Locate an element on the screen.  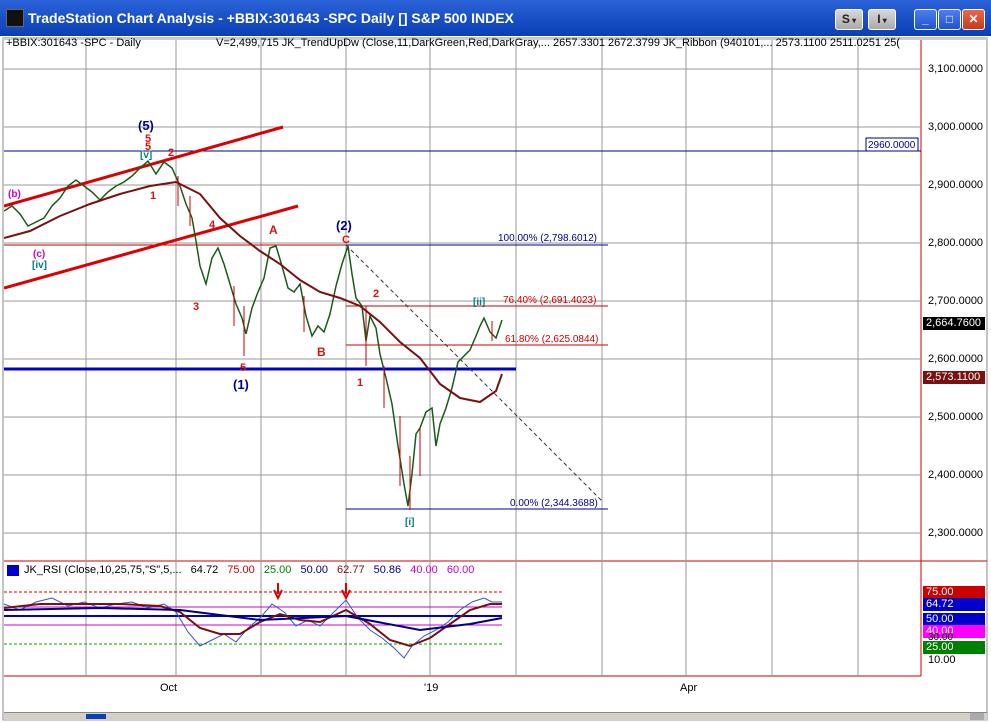
scroll-thumb is located at coordinates (96, 716).